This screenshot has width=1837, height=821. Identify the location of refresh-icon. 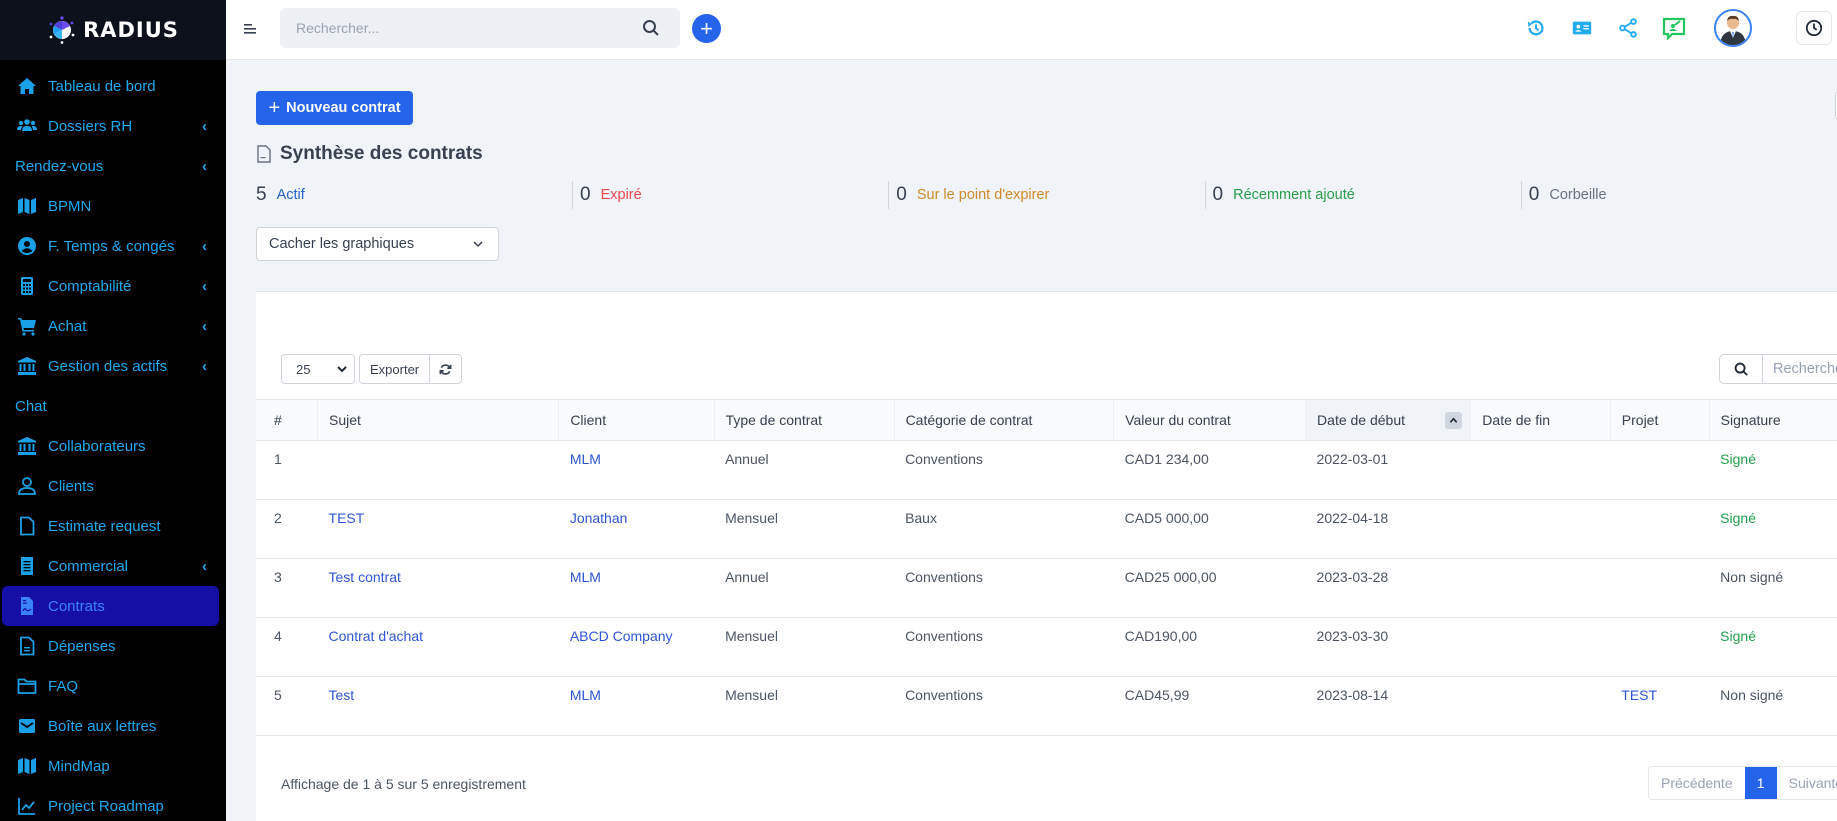
(445, 369).